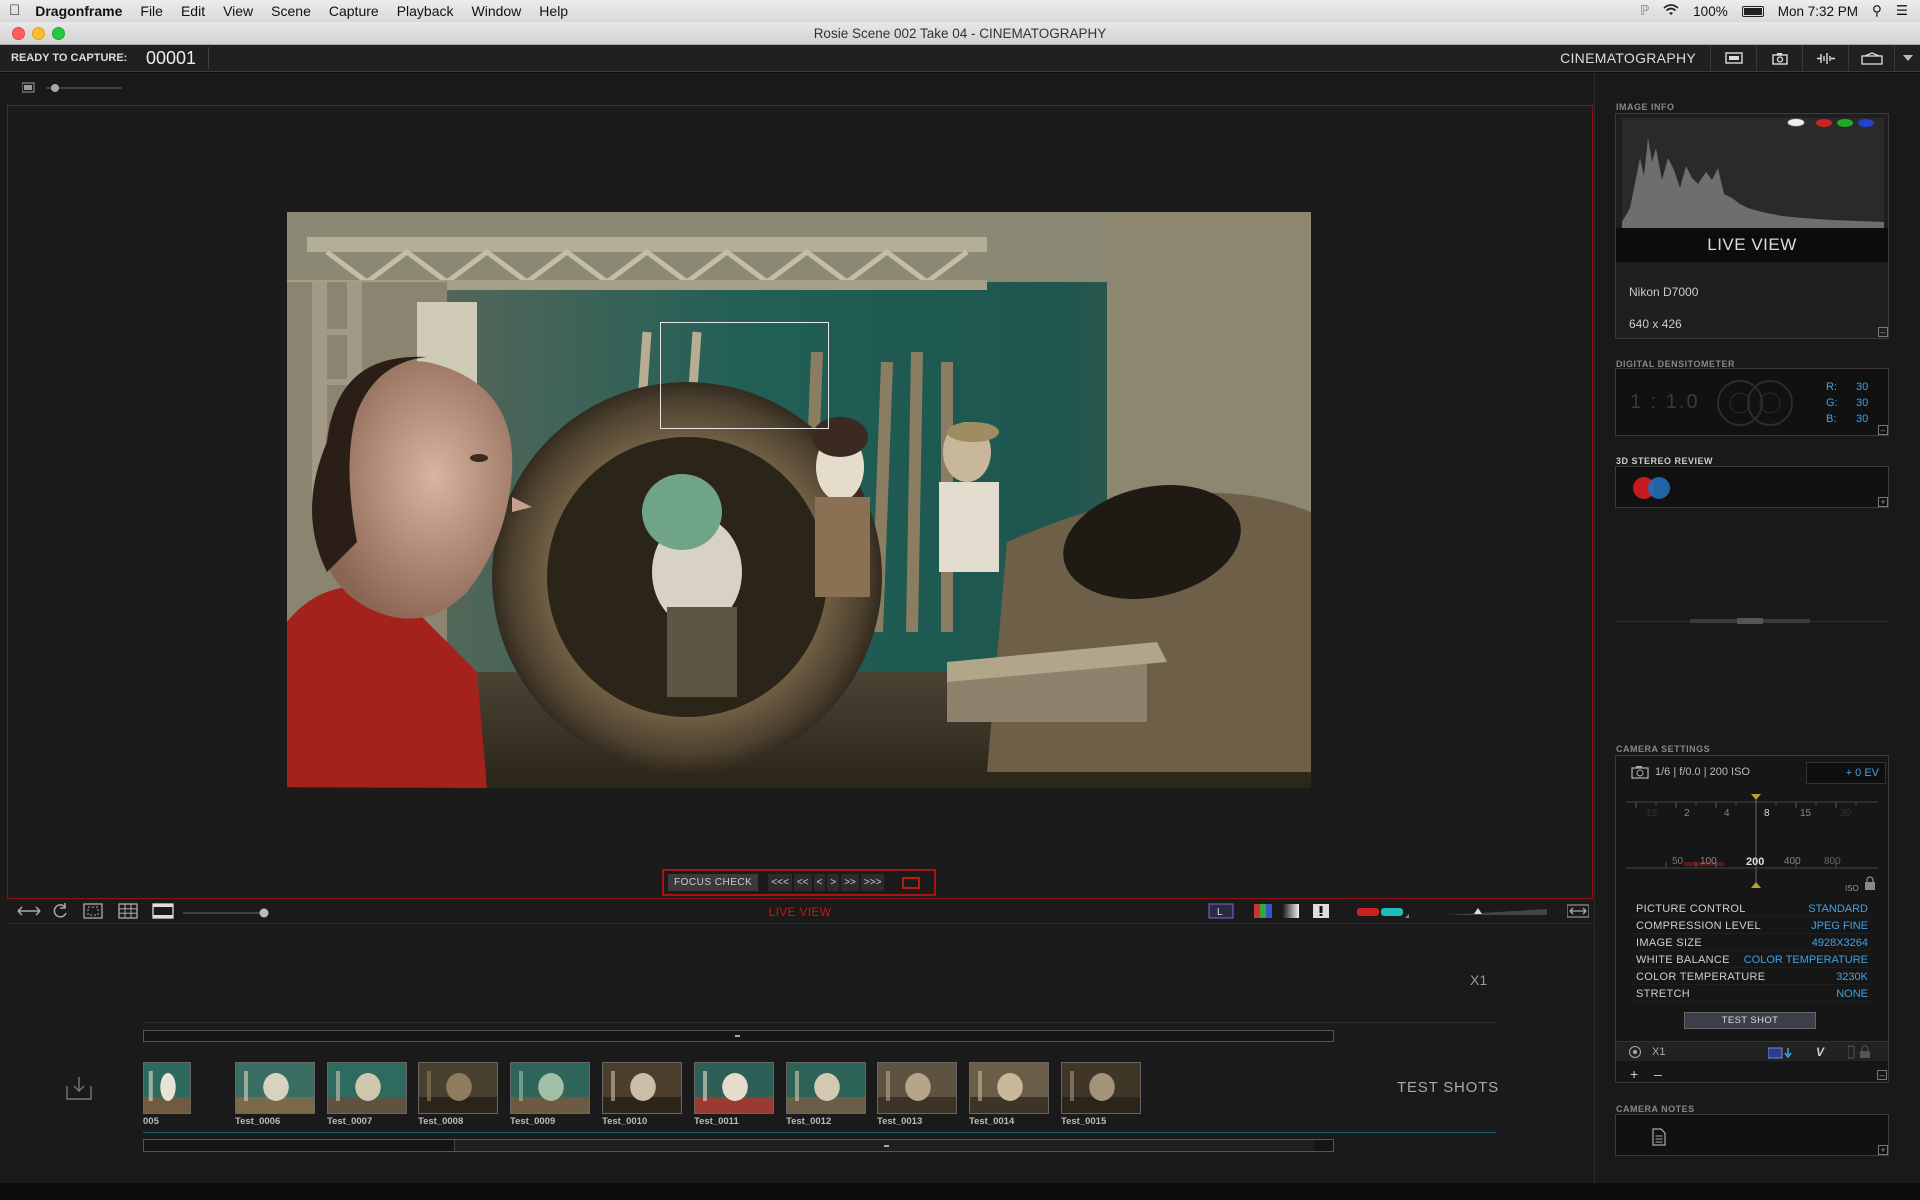 Image resolution: width=1920 pixels, height=1200 pixels. Describe the element at coordinates (1640, 774) in the screenshot. I see `camera-settings-camera-icon` at that location.